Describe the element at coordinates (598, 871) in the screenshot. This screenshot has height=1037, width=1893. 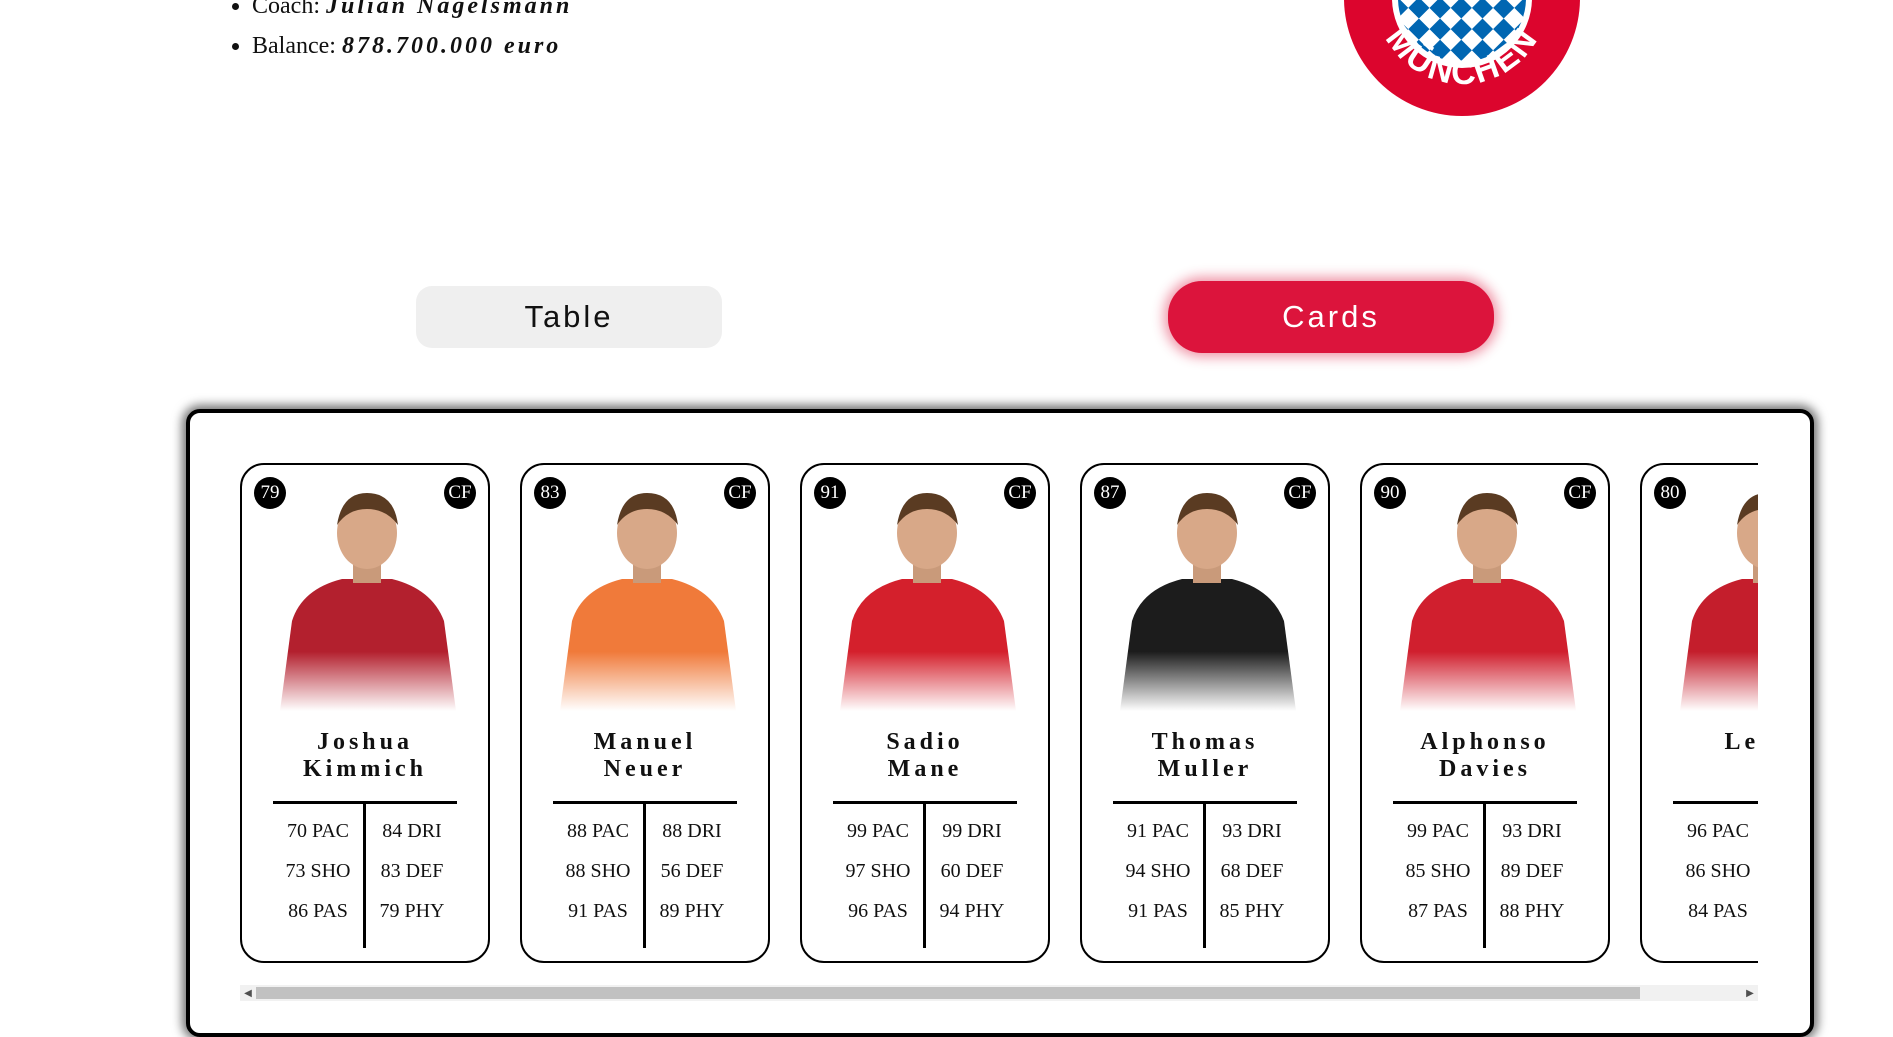
I see `stat-sho: 88 SHO` at that location.